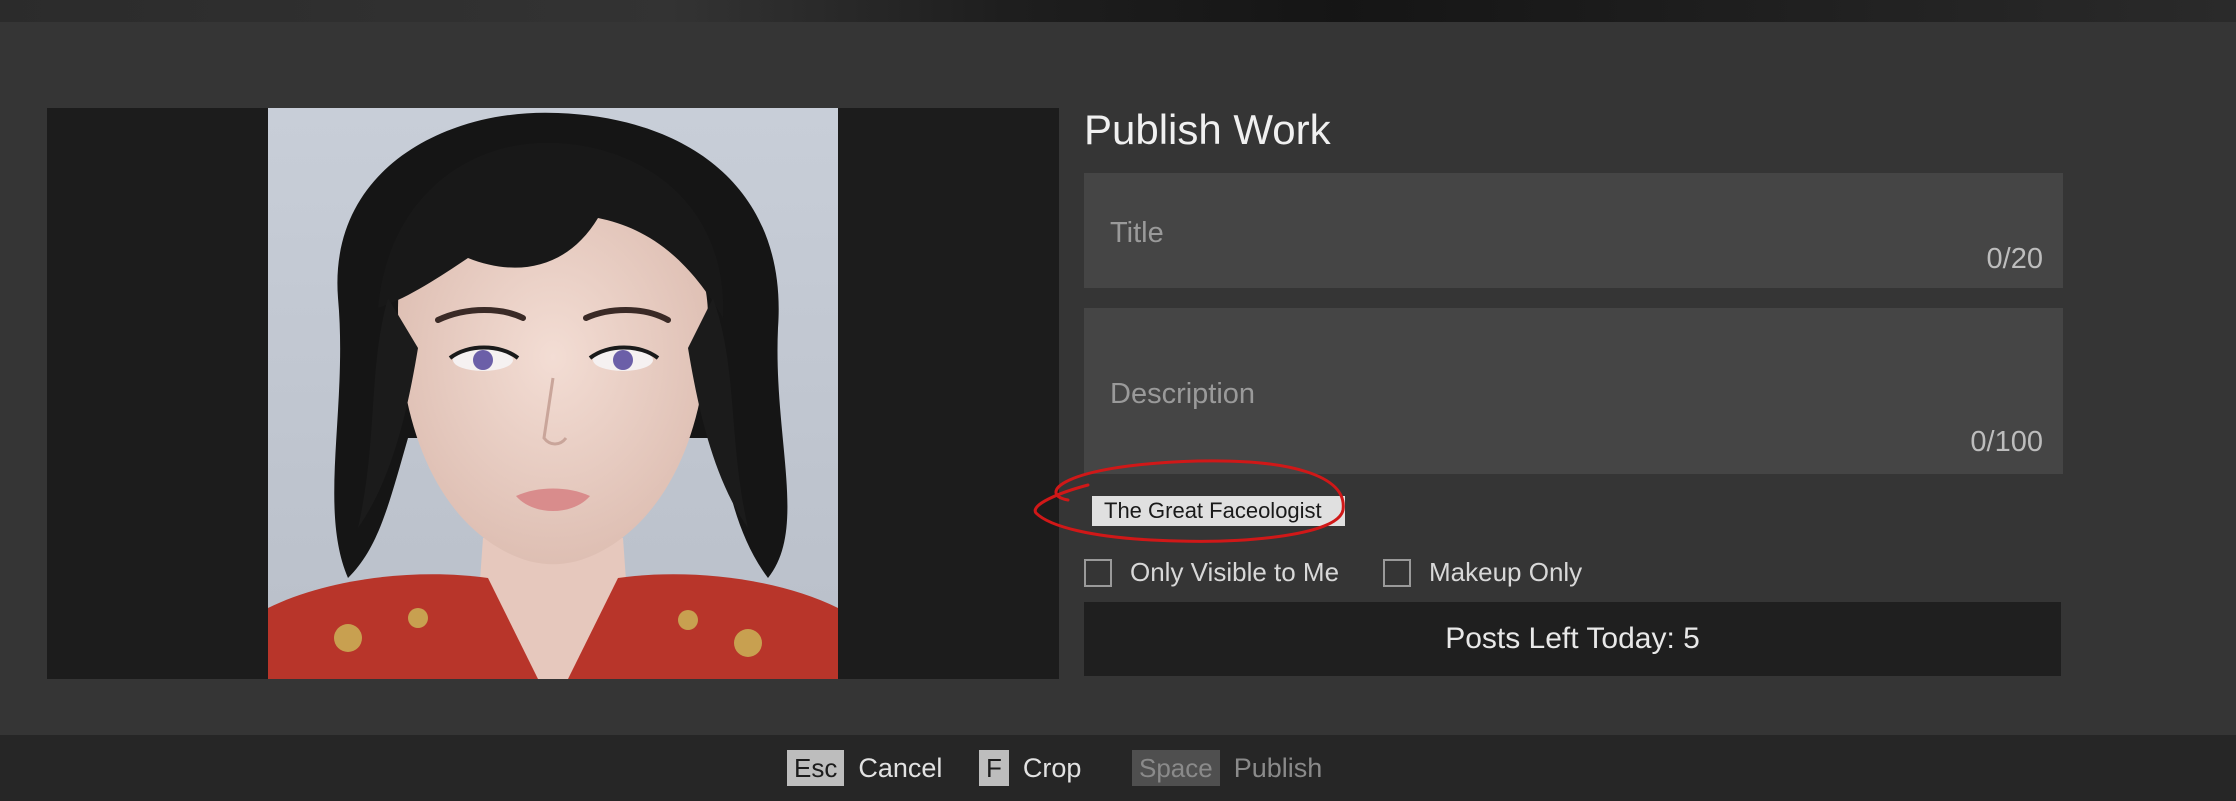 The width and height of the screenshot is (2236, 801). Describe the element at coordinates (1218, 511) in the screenshot. I see `tag-chip: The Great Faceologist` at that location.